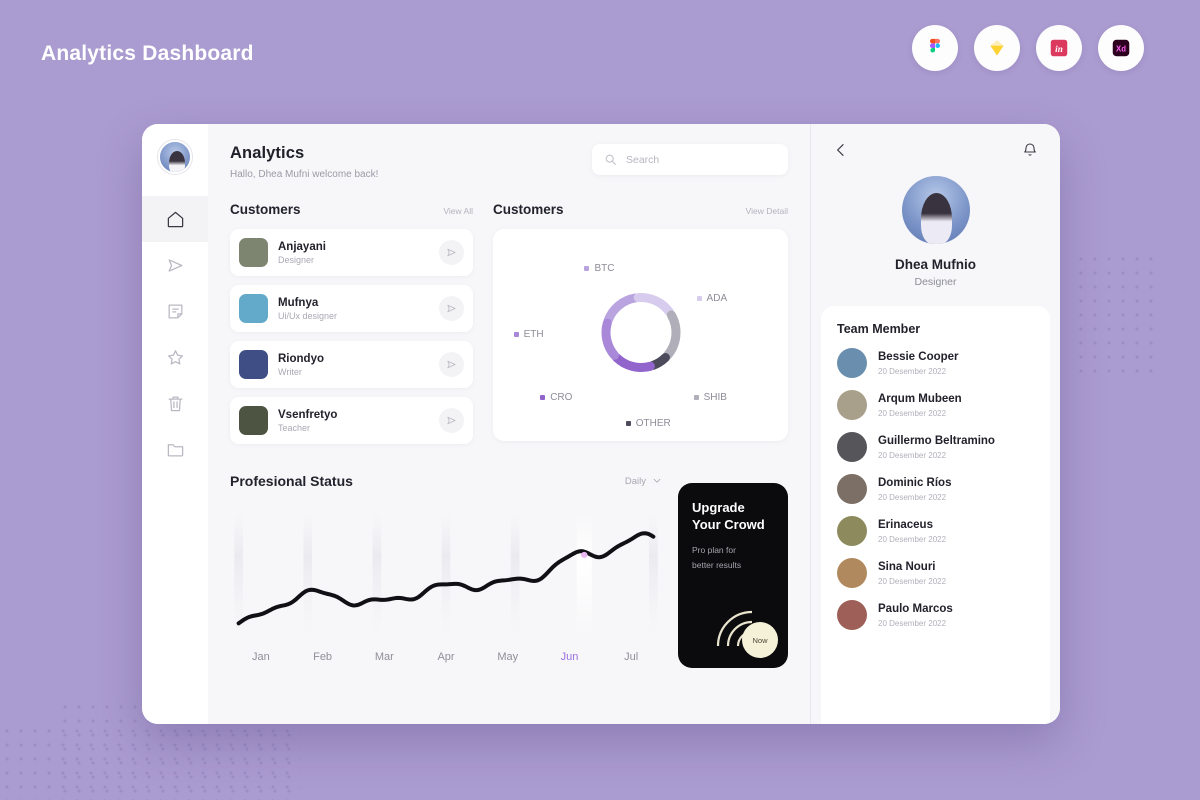 The width and height of the screenshot is (1200, 800). I want to click on customer-row: Riondyo Writer, so click(351, 364).